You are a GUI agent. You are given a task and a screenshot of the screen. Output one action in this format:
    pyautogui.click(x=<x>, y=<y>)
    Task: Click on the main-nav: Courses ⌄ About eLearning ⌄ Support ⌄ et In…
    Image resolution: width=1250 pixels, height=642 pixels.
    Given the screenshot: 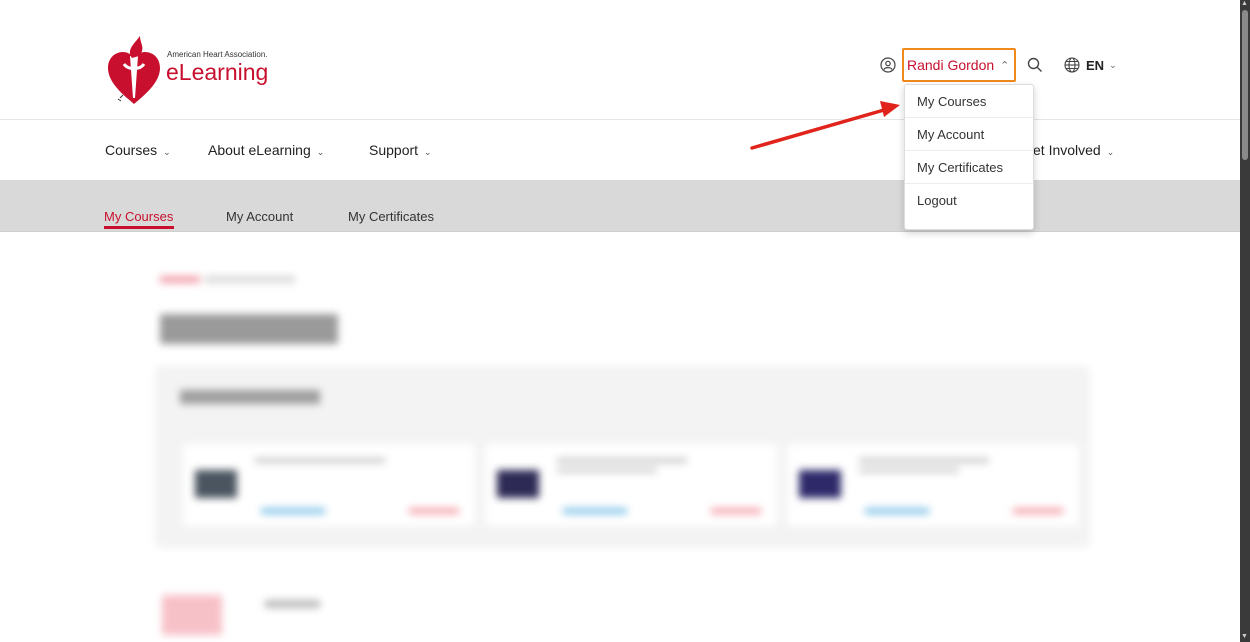 What is the action you would take?
    pyautogui.click(x=620, y=150)
    